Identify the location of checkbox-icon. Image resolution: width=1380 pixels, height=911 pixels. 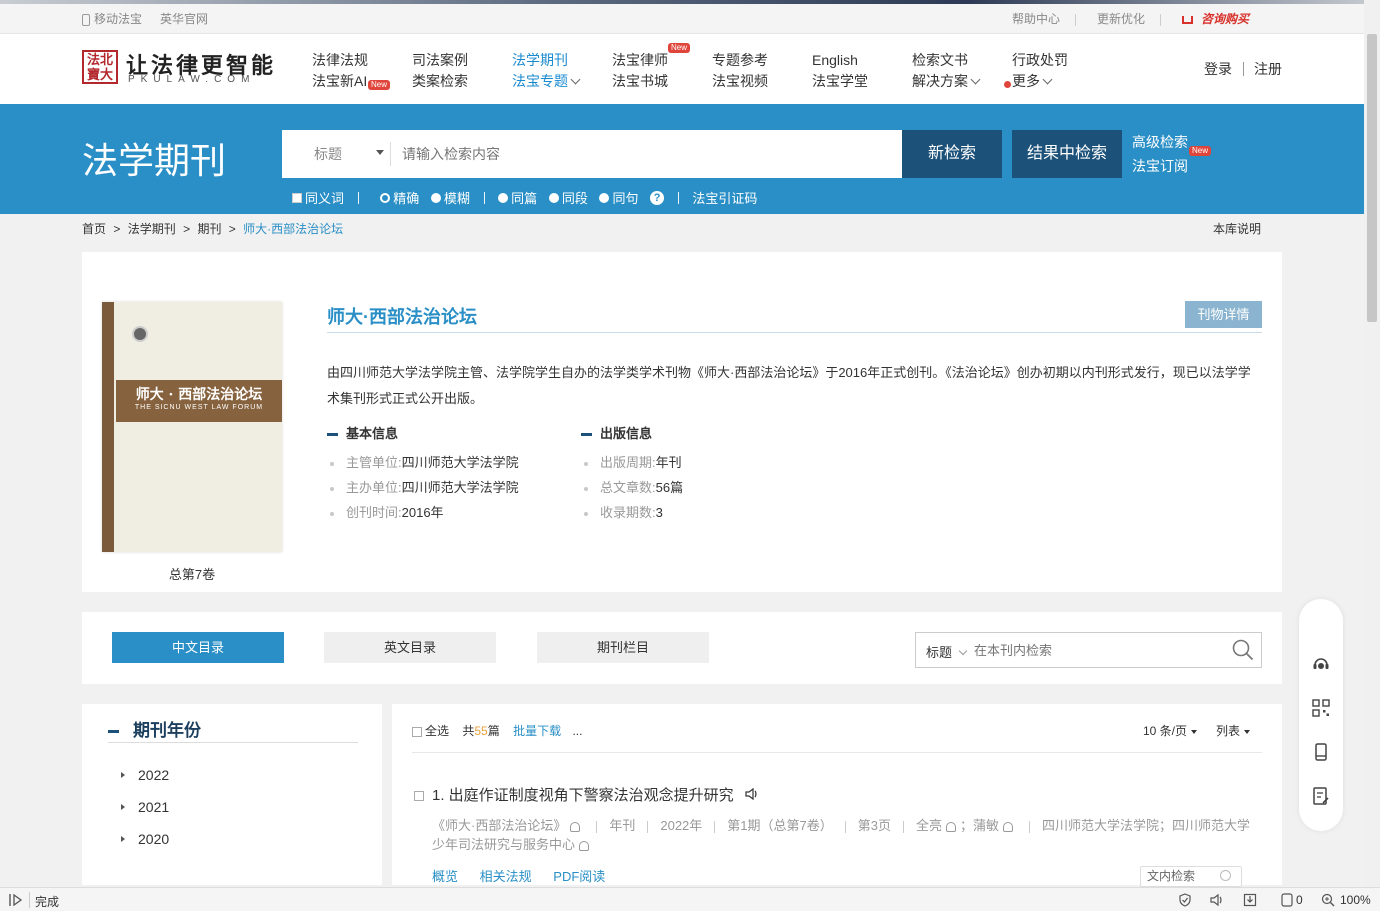
(417, 731).